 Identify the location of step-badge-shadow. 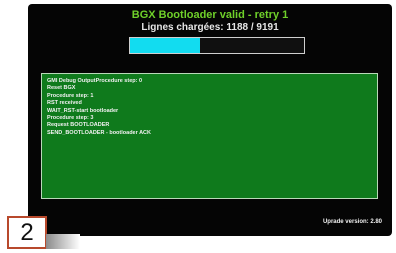
(63, 241).